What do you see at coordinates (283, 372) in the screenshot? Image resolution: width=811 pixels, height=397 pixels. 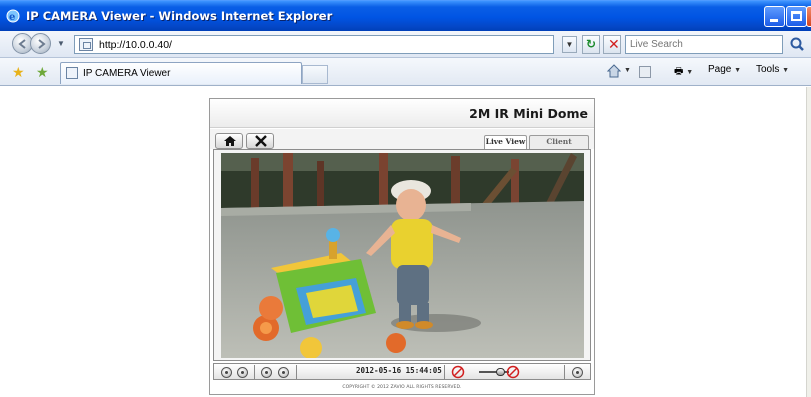 I see `talk-button` at bounding box center [283, 372].